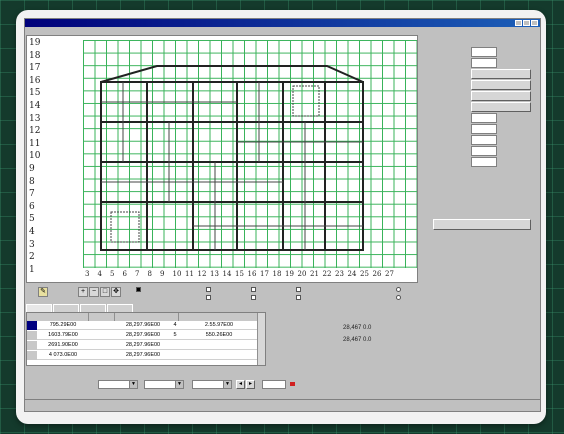 This screenshot has width=564, height=434. I want to click on table-row: 795.29E00 28,297.96E00 4 2.55.97E00, so click(143, 325).